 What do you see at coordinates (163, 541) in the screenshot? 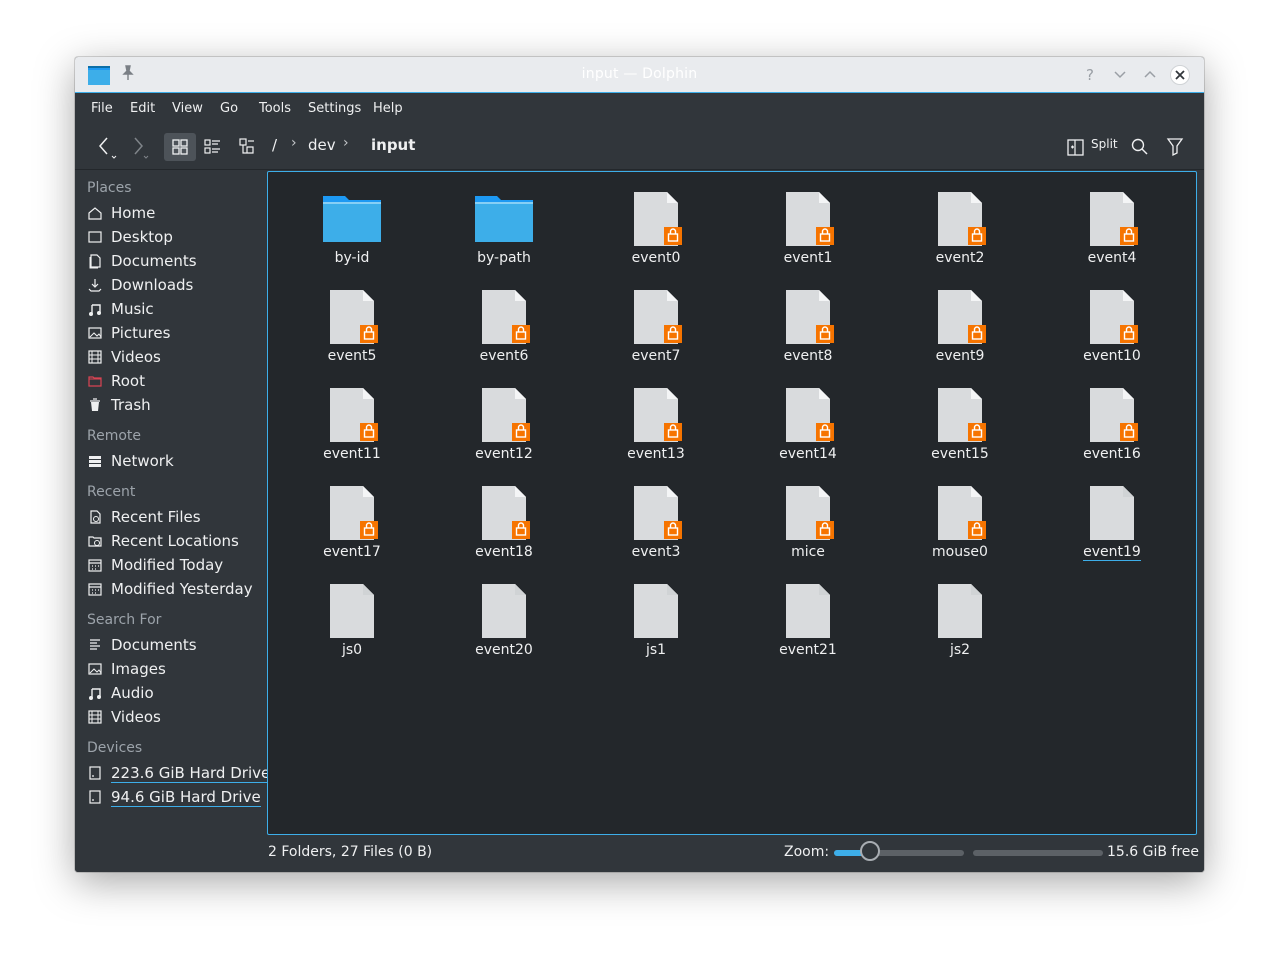
I see `sidebar-item-recent-locations: Recent Locations` at bounding box center [163, 541].